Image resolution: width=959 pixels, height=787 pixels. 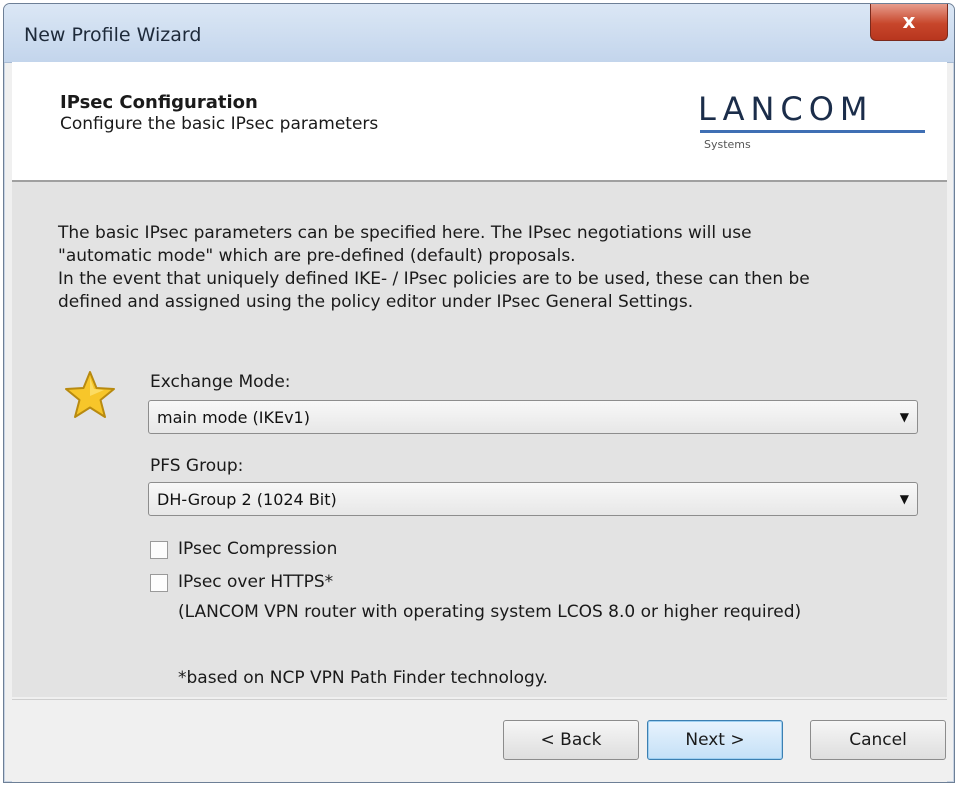 I want to click on window-title: New Profile Wizard, so click(x=113, y=35).